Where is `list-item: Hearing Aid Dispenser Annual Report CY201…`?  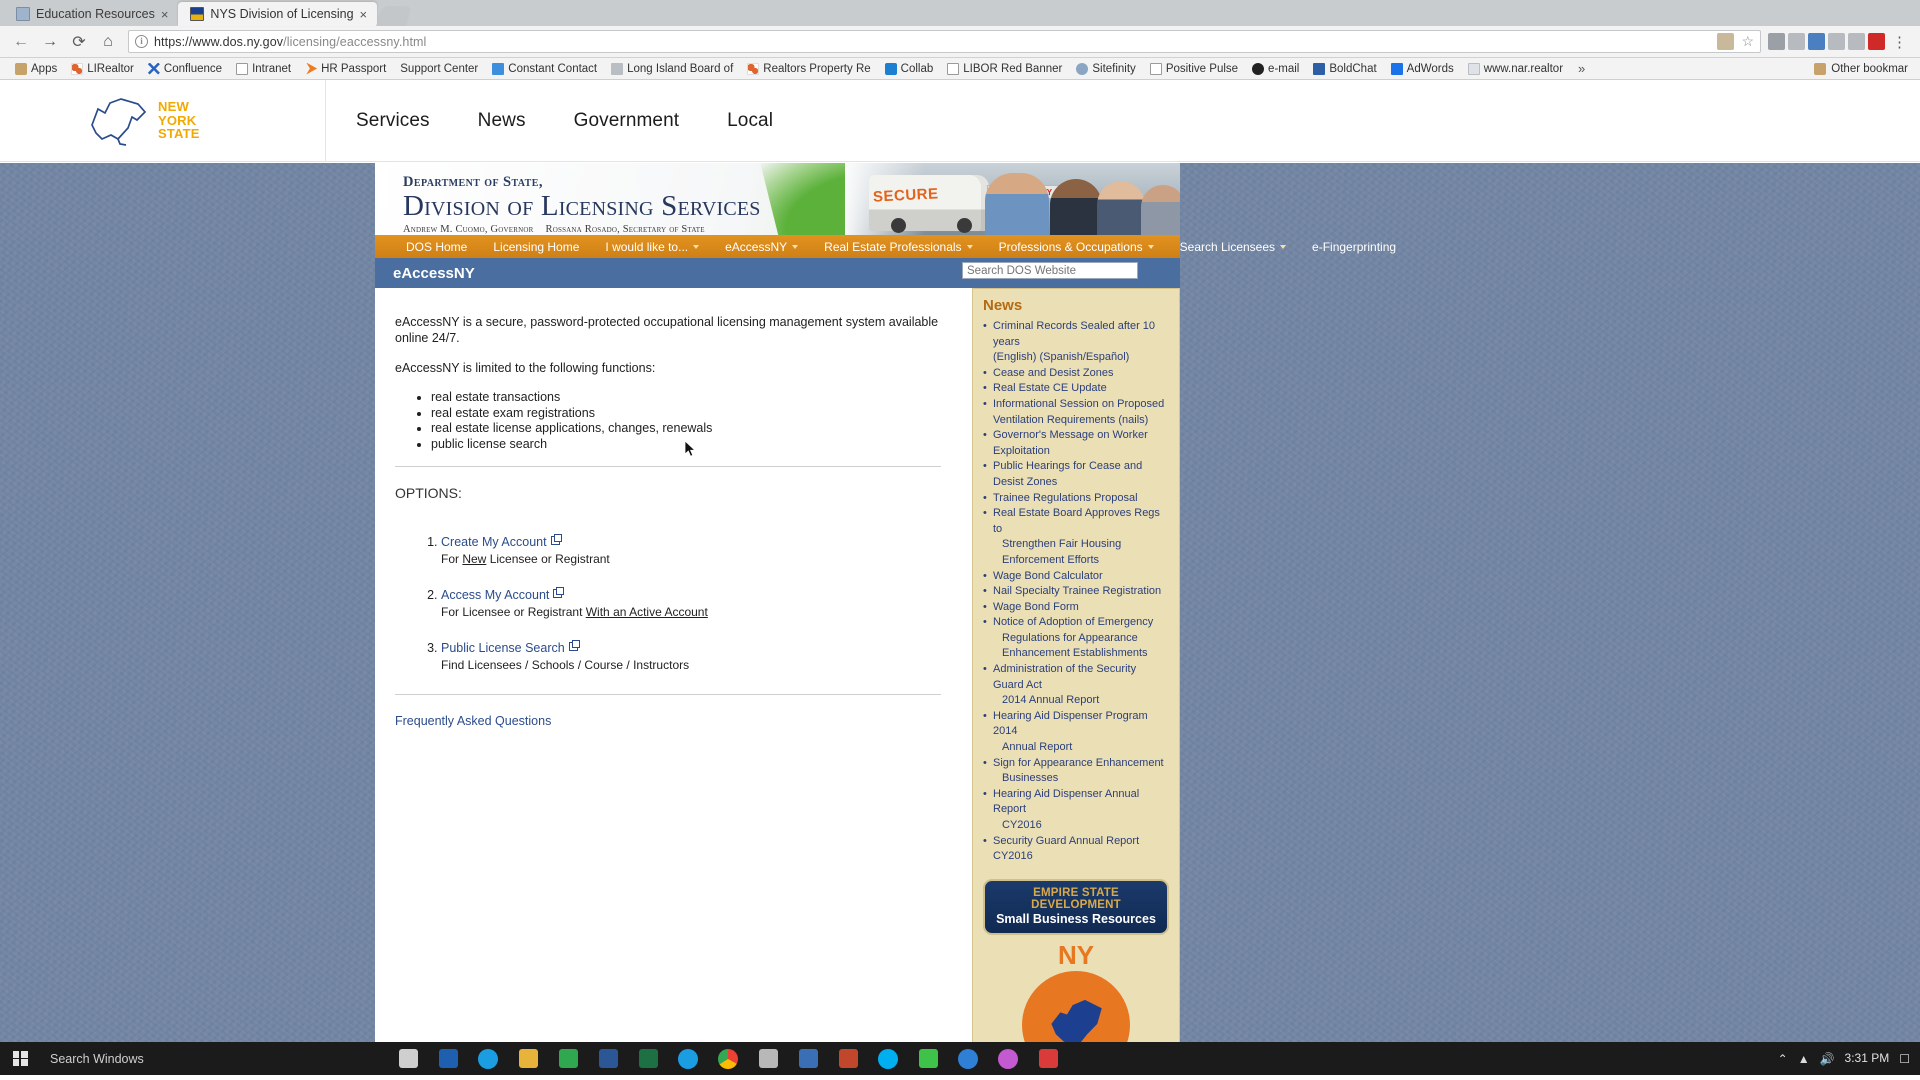
list-item: Hearing Aid Dispenser Annual Report CY201… is located at coordinates (1076, 810).